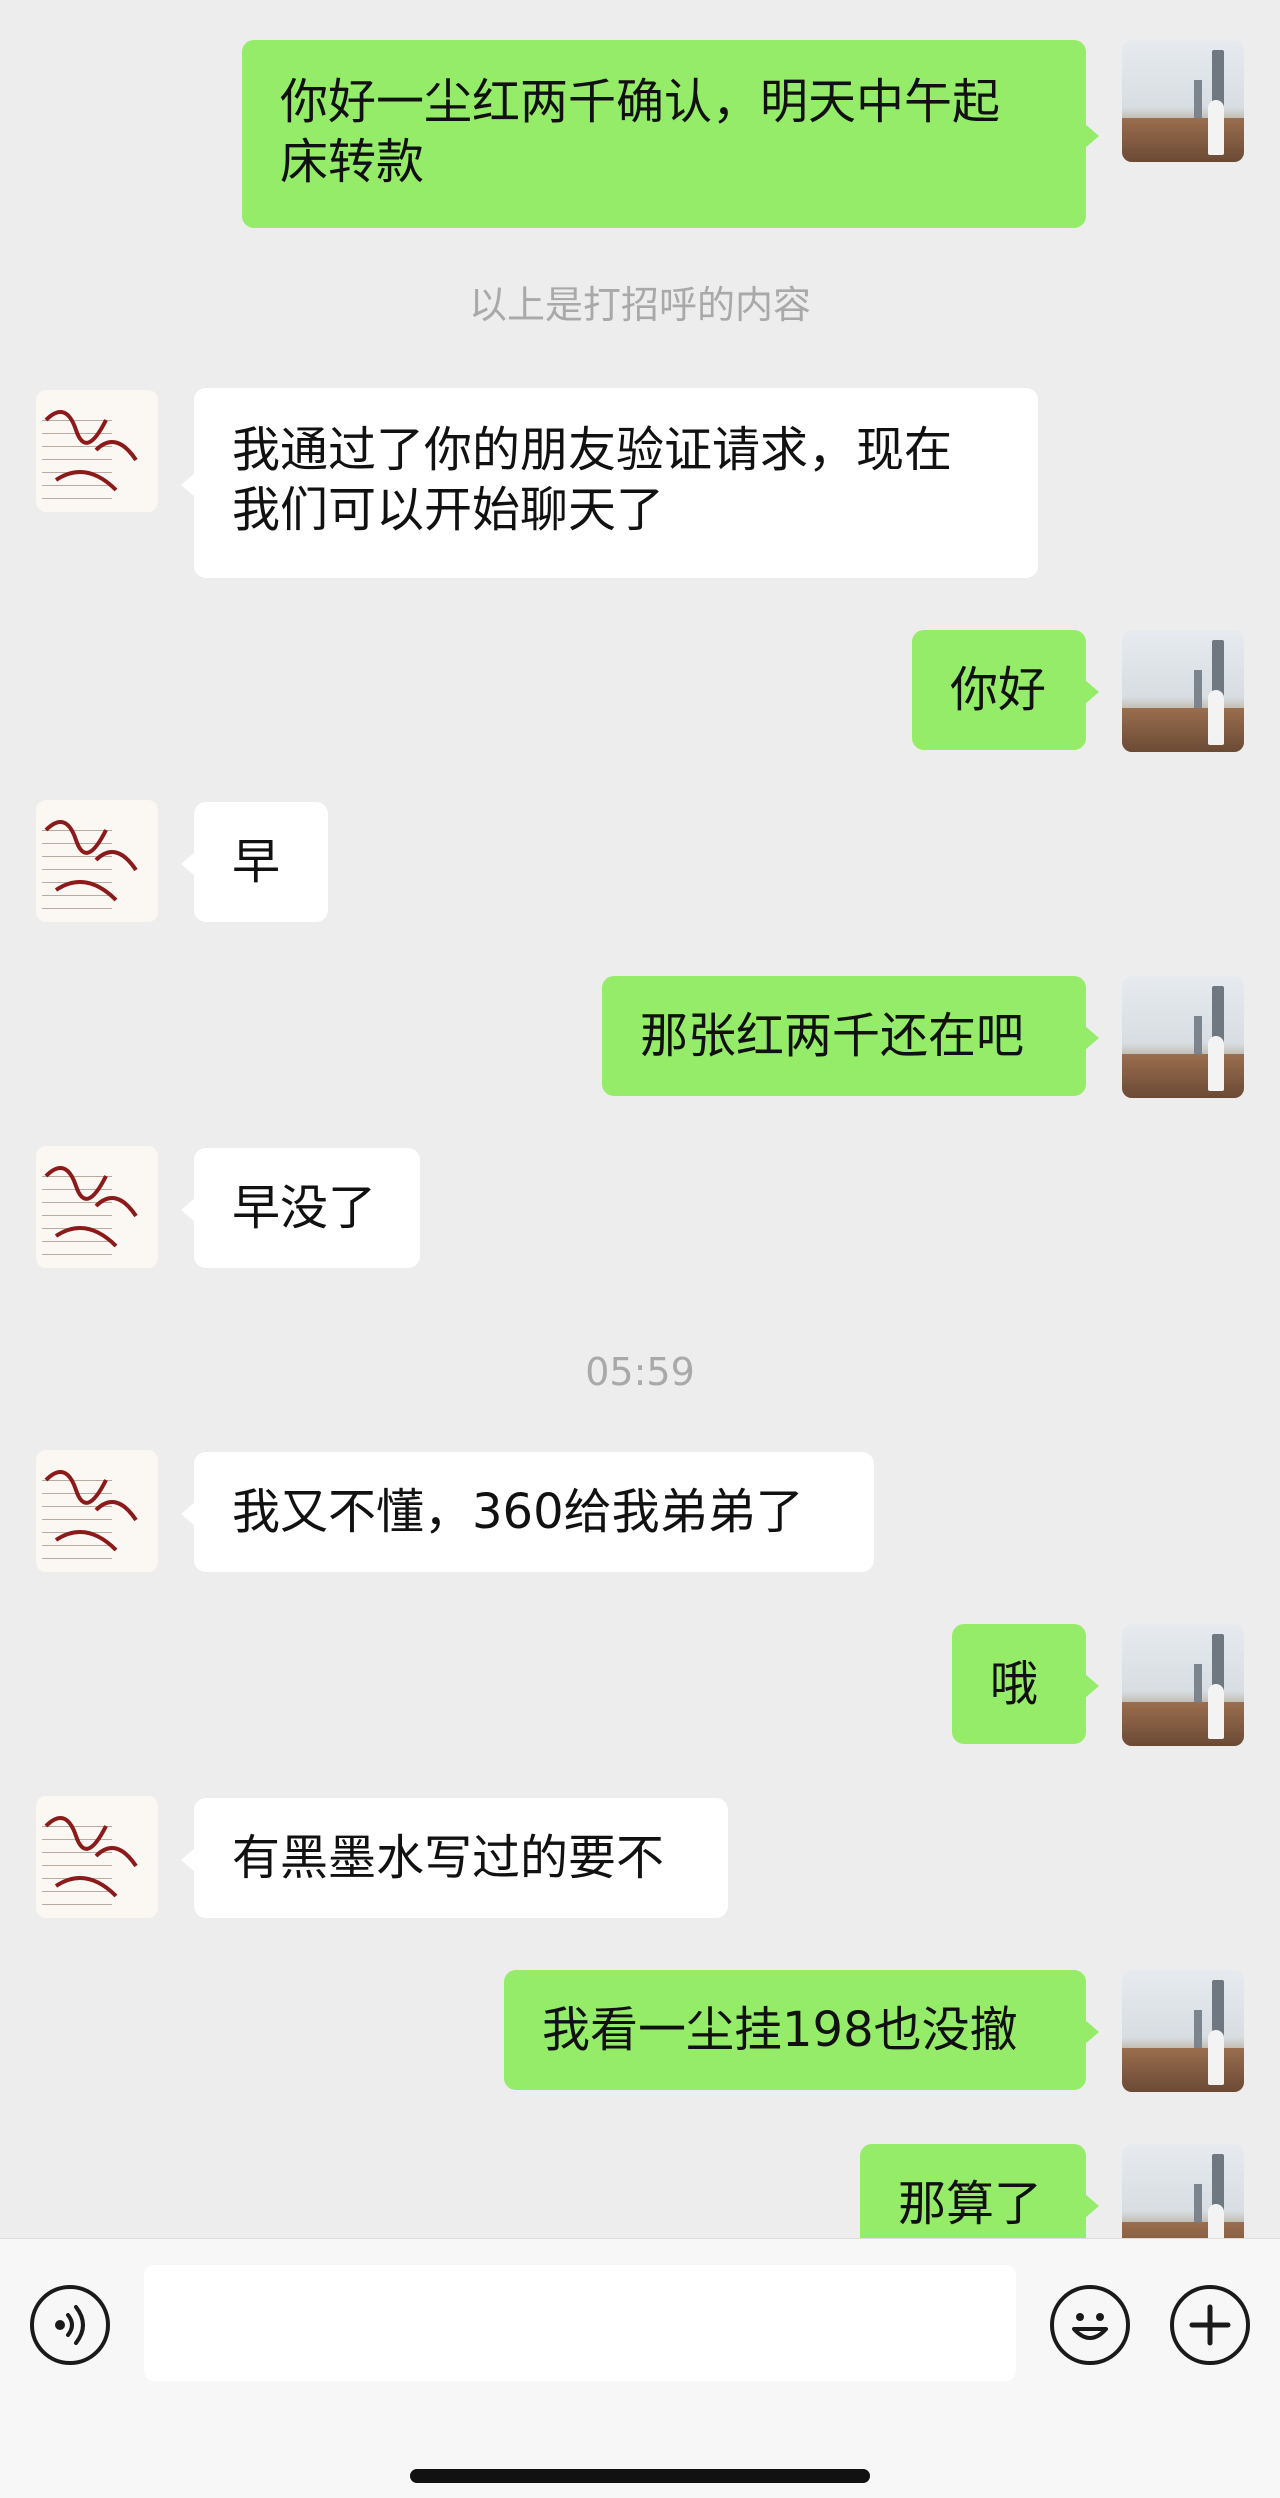  What do you see at coordinates (448, 510) in the screenshot?
I see `message-text: 我们可以开始聊天了` at bounding box center [448, 510].